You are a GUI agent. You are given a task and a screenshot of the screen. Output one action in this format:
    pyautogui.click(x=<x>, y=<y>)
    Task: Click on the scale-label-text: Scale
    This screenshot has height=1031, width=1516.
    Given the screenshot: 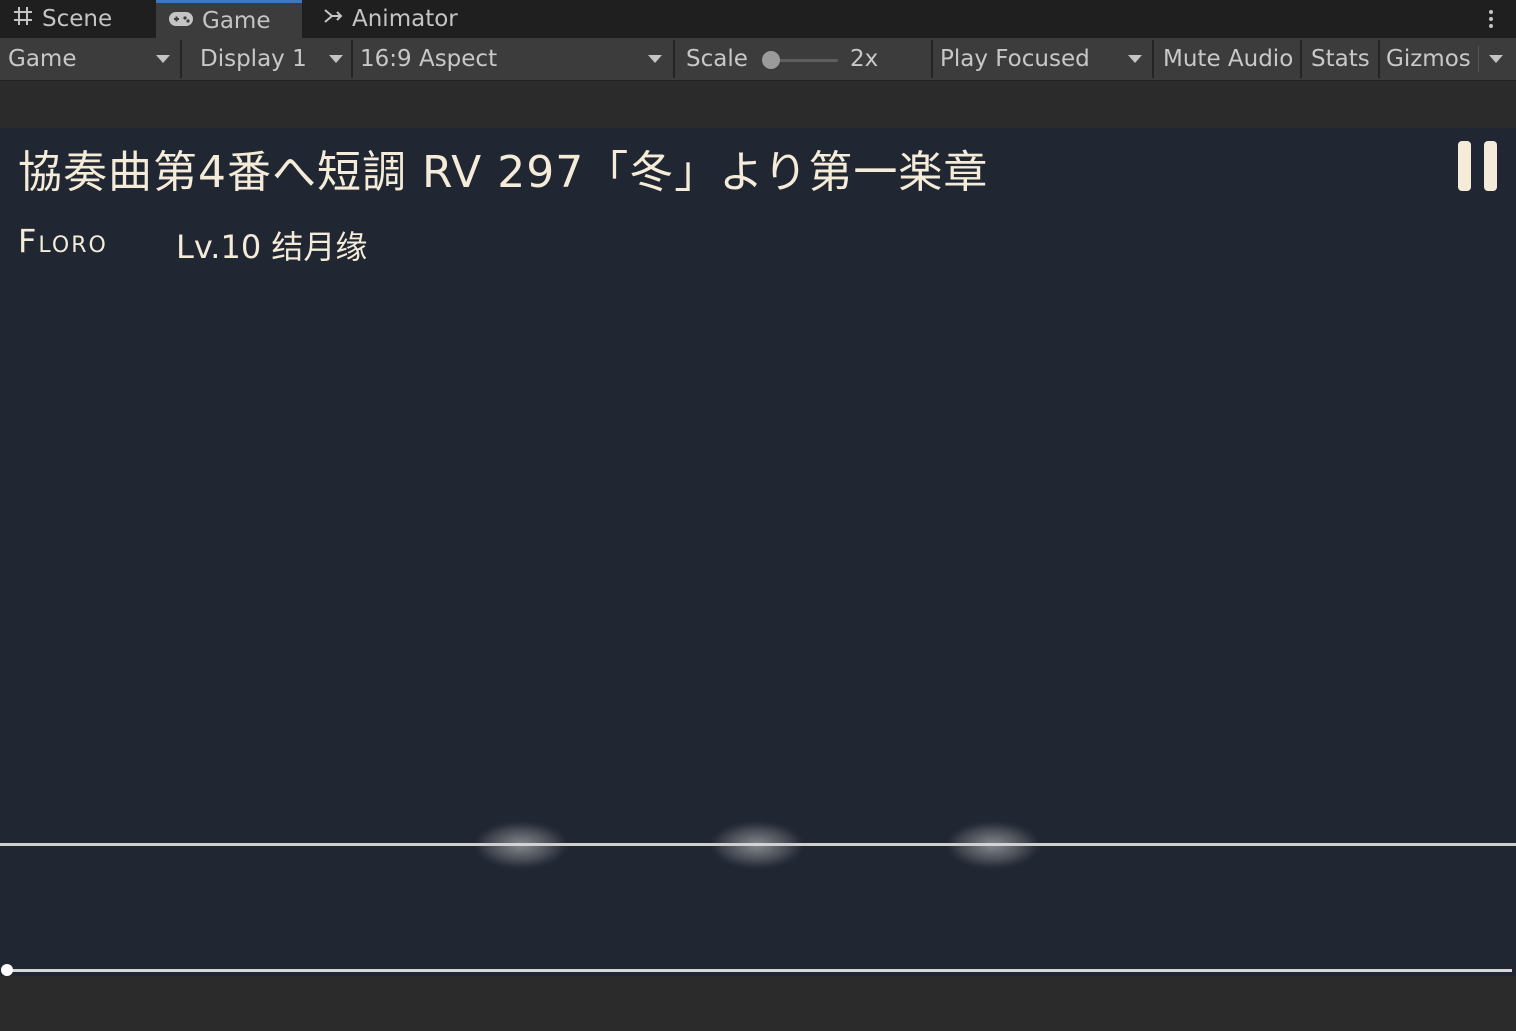 What is the action you would take?
    pyautogui.click(x=717, y=59)
    